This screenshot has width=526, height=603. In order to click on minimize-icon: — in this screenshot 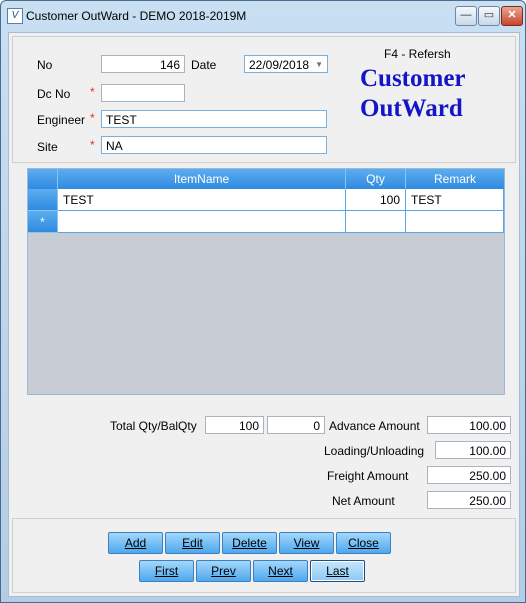, I will do `click(466, 16)`.